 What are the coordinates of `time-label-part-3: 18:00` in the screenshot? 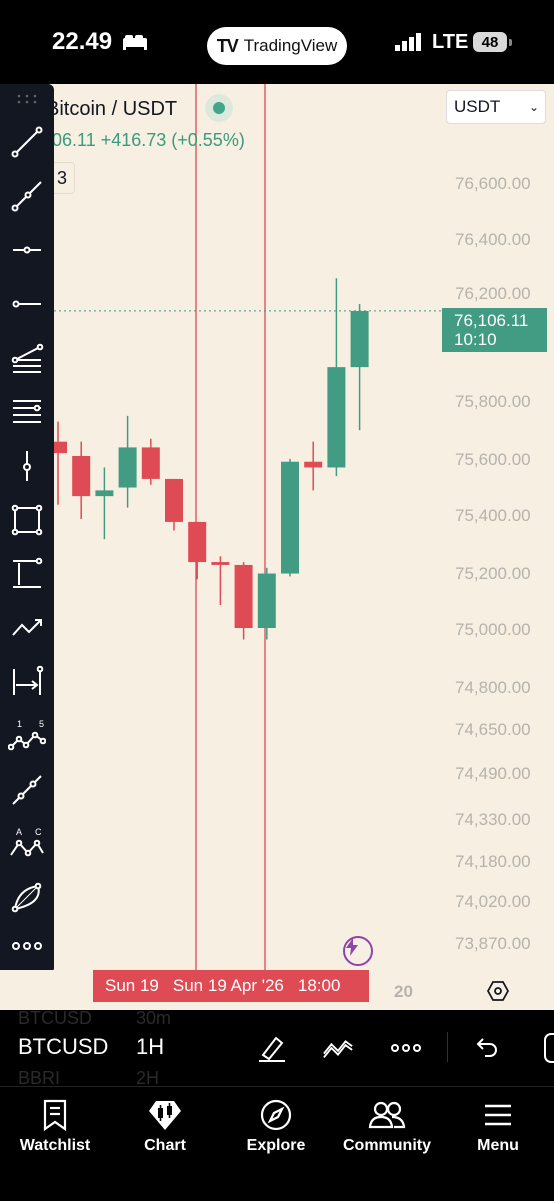 It's located at (319, 985).